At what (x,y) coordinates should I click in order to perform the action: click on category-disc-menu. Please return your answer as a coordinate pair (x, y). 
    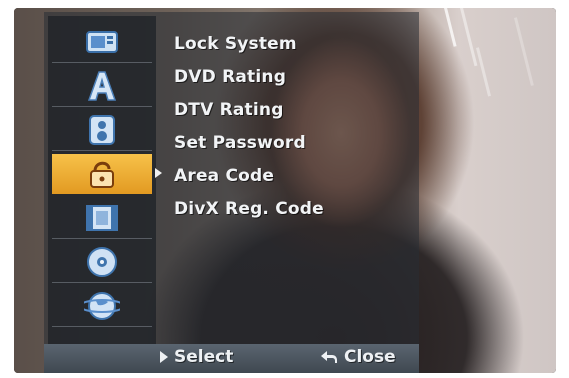
    Looking at the image, I should click on (102, 42).